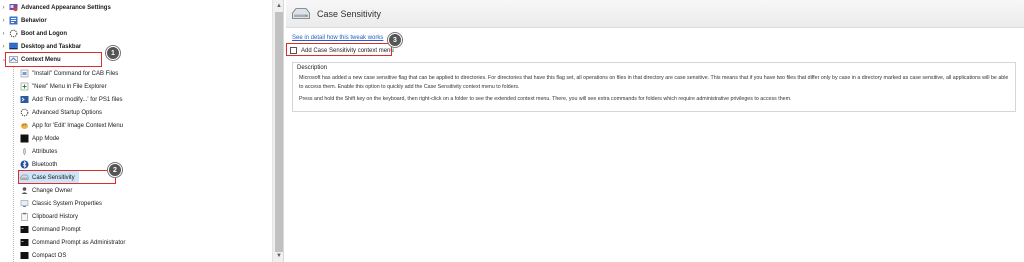 The height and width of the screenshot is (262, 1024). I want to click on tree-child-item: "Install" Command for CAB Files, so click(68, 73).